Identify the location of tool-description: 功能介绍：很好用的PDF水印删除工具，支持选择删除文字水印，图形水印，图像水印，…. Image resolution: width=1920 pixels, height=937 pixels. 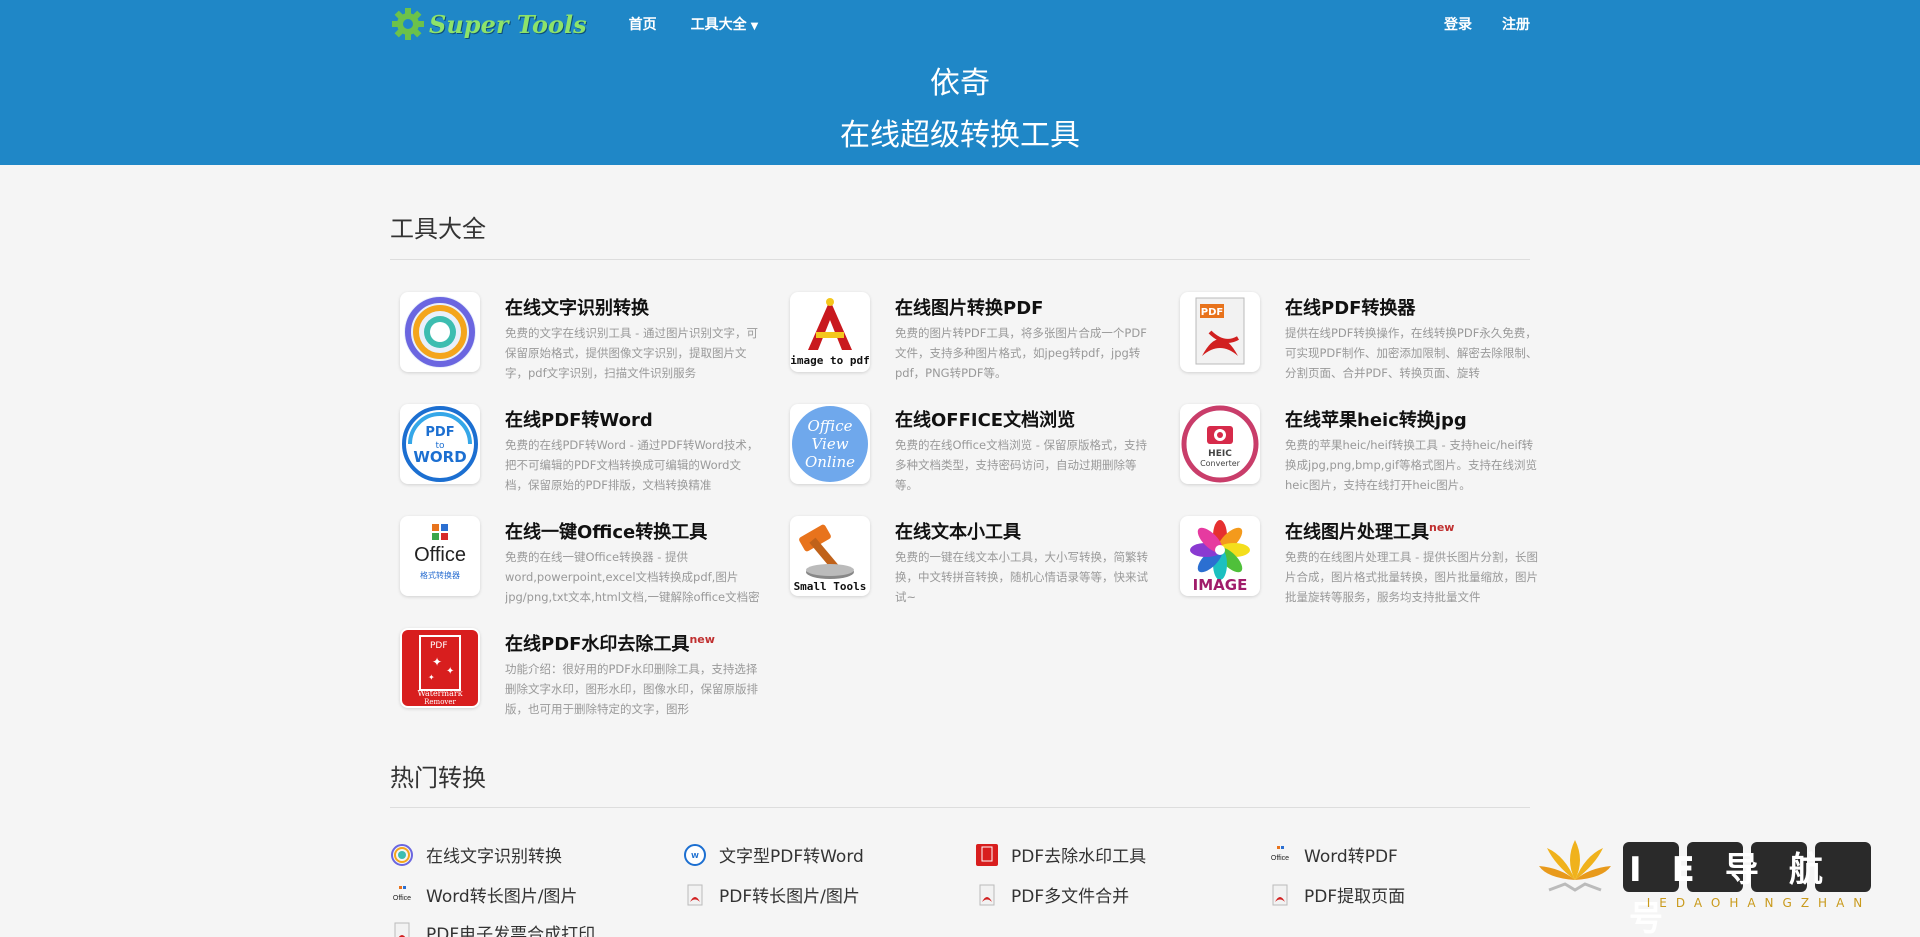
(631, 689).